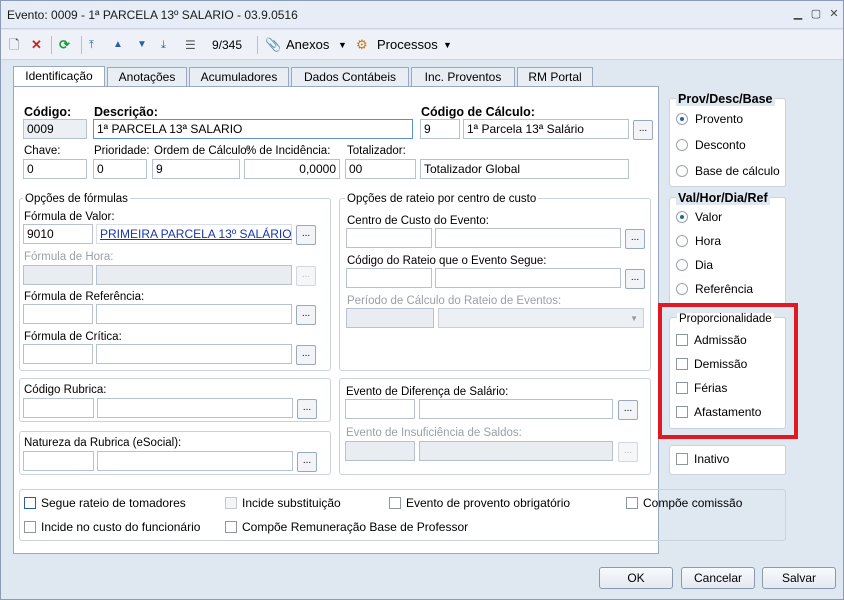 The height and width of the screenshot is (600, 844). Describe the element at coordinates (64, 45) in the screenshot. I see `refresh-icon: ⟳` at that location.